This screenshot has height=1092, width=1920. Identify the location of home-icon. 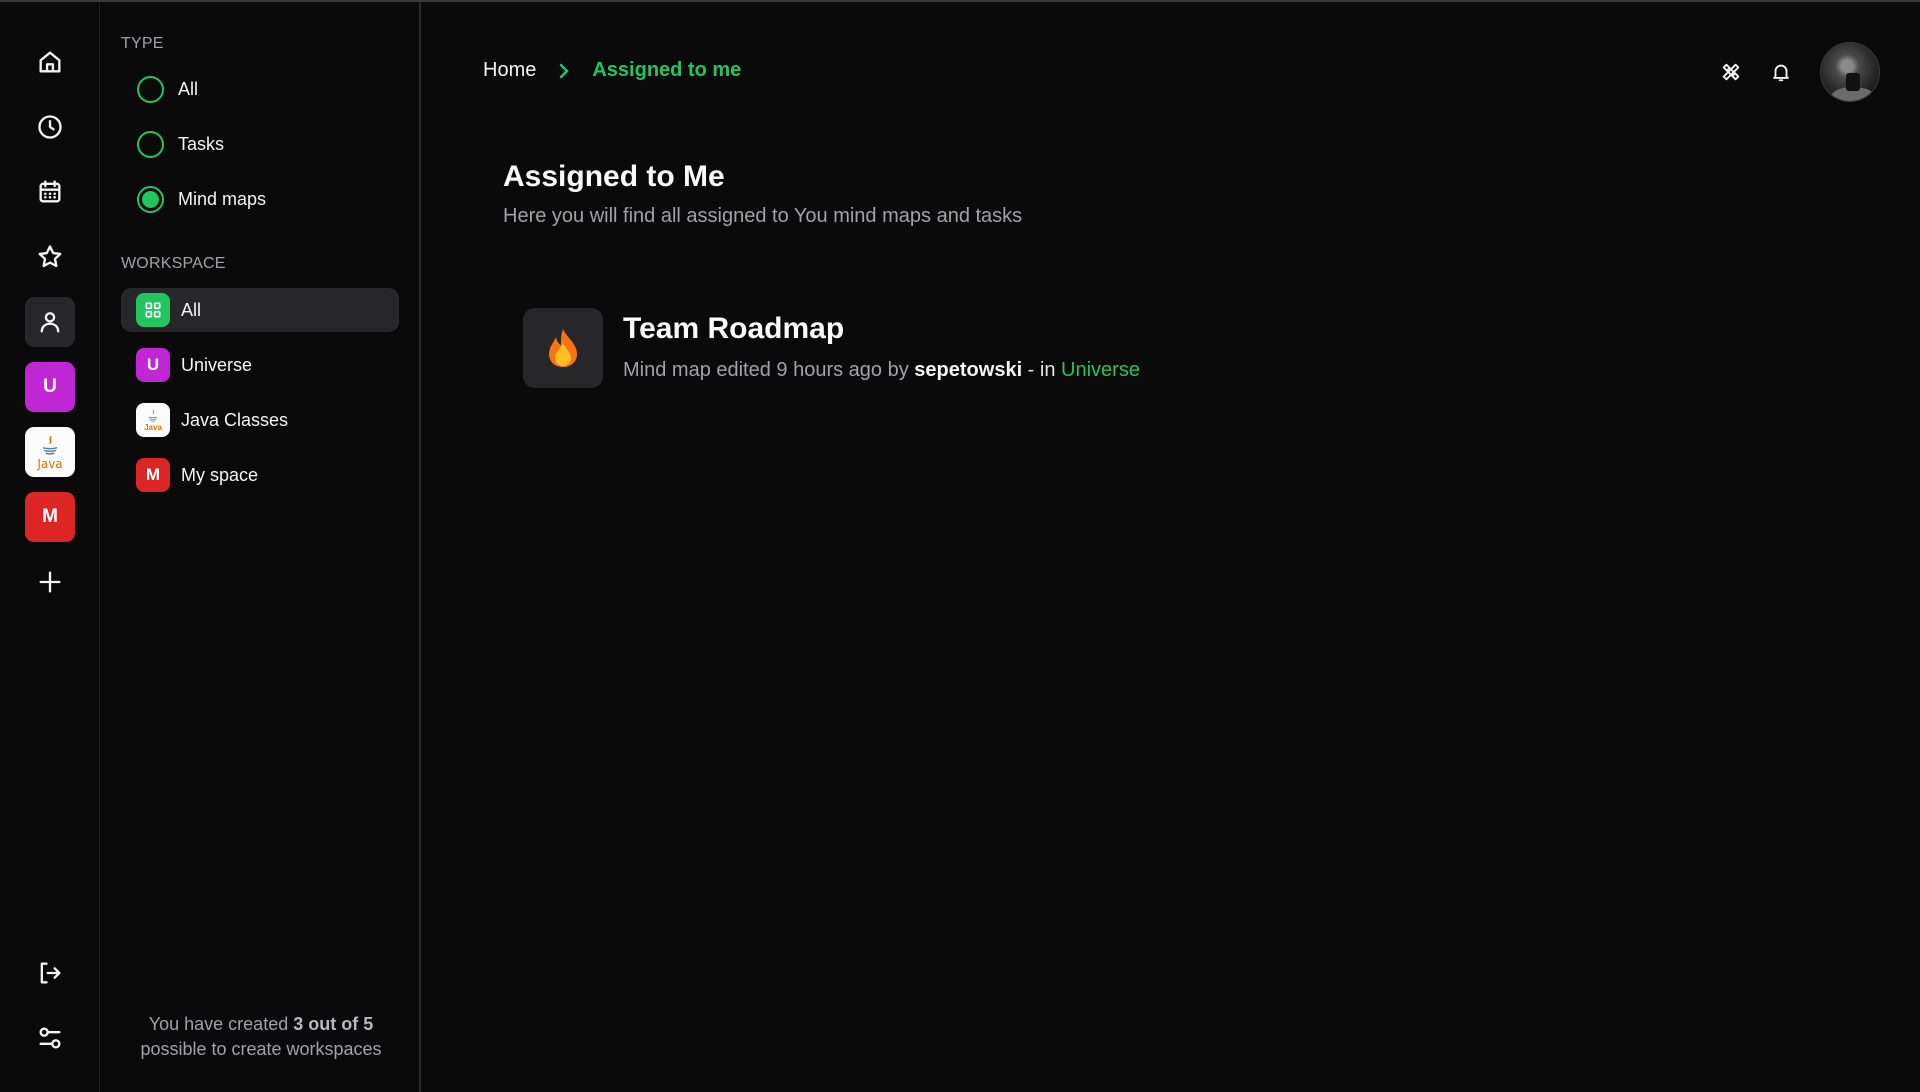
(50, 62).